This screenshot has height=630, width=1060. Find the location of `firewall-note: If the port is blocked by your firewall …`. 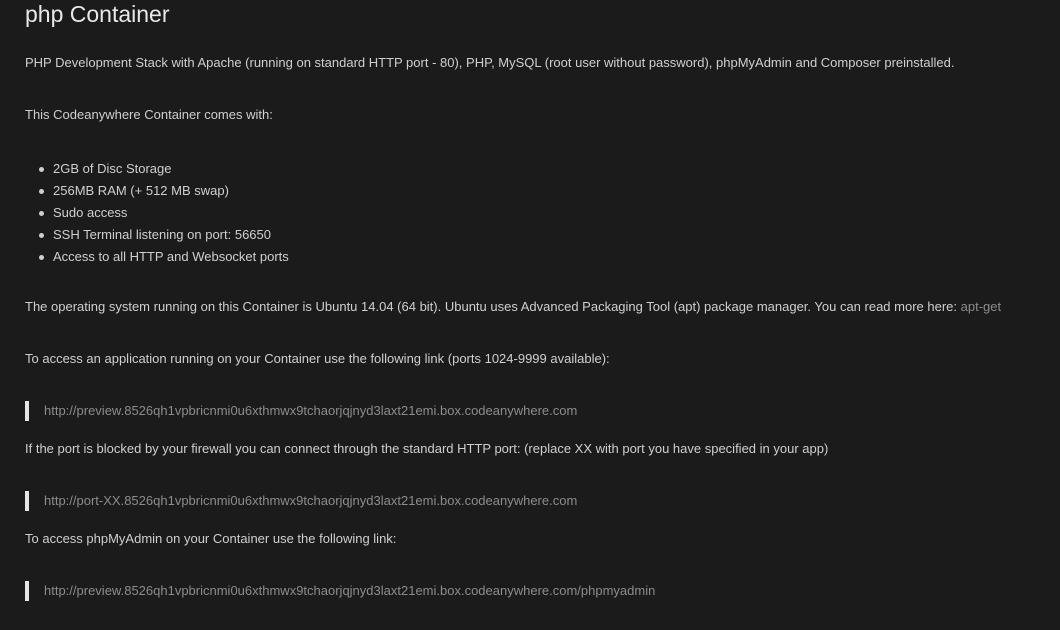

firewall-note: If the port is blocked by your firewall … is located at coordinates (427, 448).